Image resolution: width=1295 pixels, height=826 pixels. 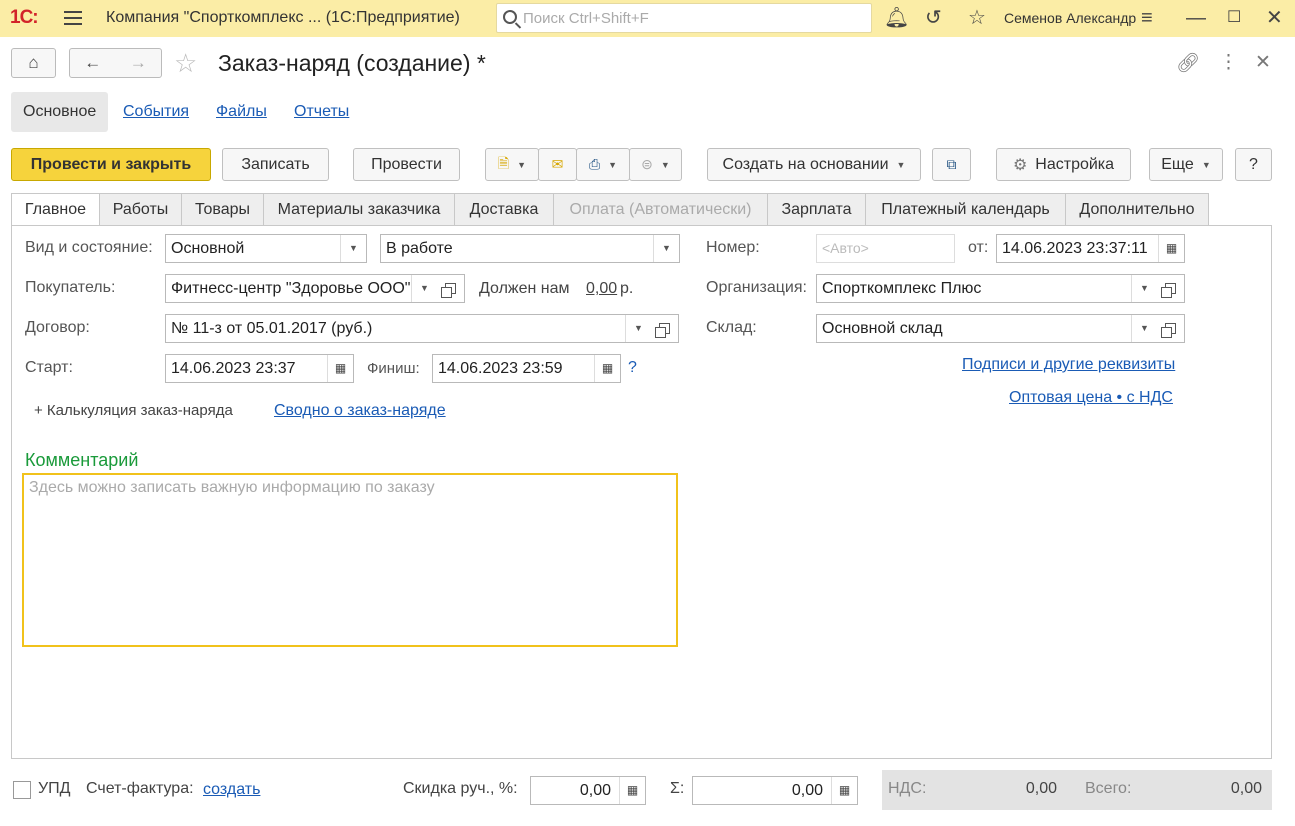 What do you see at coordinates (885, 248) in the screenshot?
I see `number-field: <Авто>` at bounding box center [885, 248].